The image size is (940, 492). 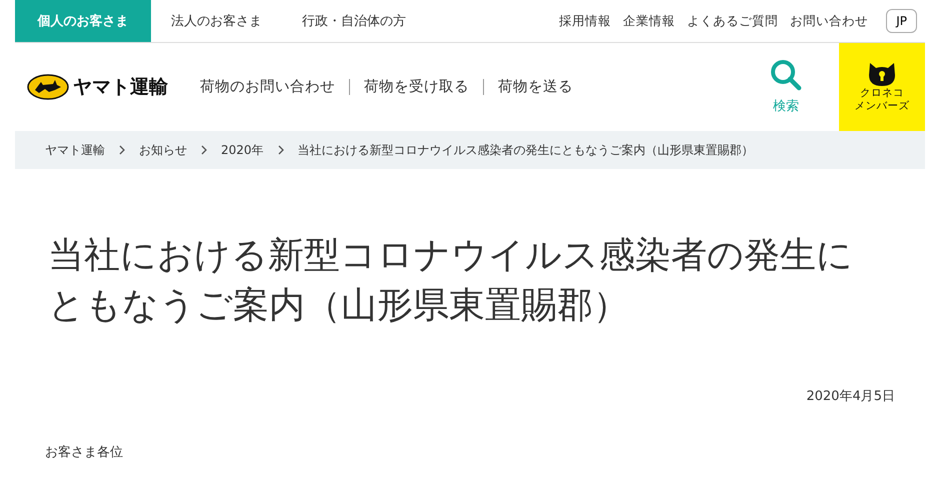 What do you see at coordinates (829, 21) in the screenshot?
I see `utility-link: お問い合わせ` at bounding box center [829, 21].